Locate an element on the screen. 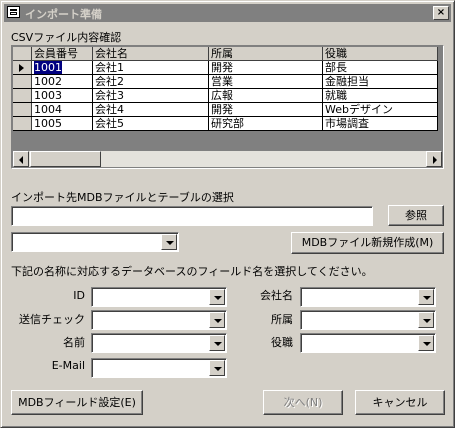 The height and width of the screenshot is (428, 455). mdb-file-path-input is located at coordinates (192, 216).